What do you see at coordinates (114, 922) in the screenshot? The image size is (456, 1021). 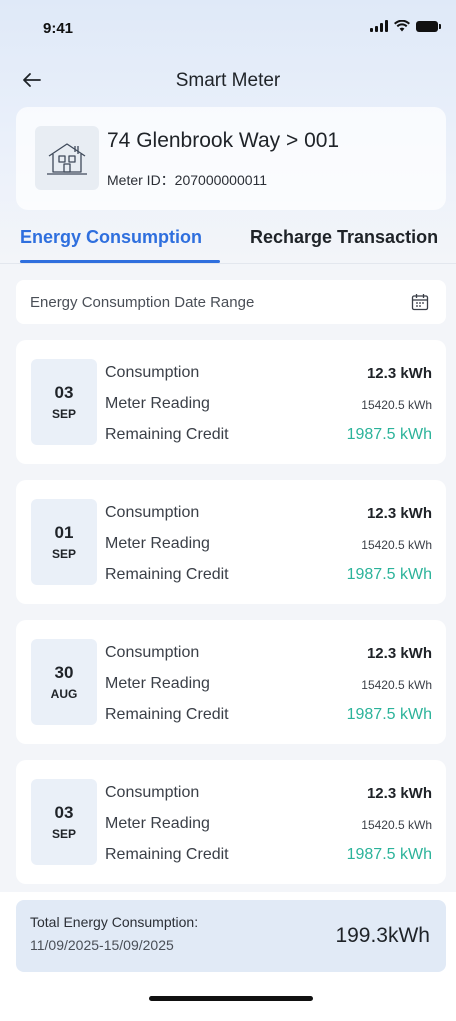 I see `total-label: Total Energy Consumption:` at bounding box center [114, 922].